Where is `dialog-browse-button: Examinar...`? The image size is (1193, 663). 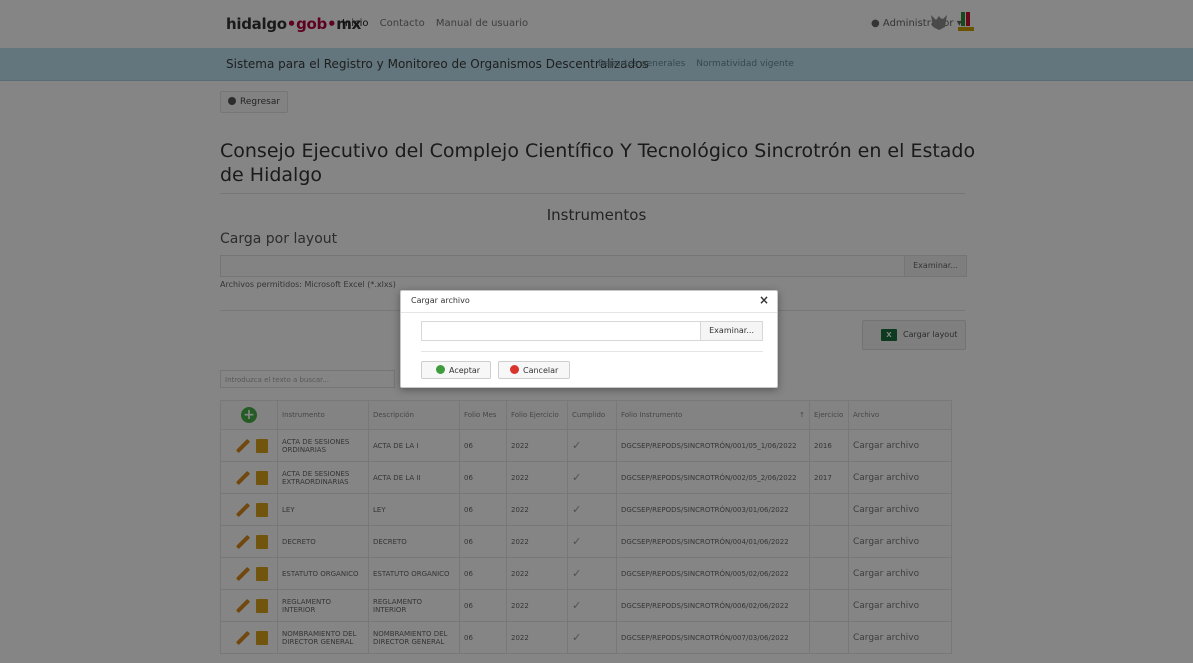 dialog-browse-button: Examinar... is located at coordinates (731, 331).